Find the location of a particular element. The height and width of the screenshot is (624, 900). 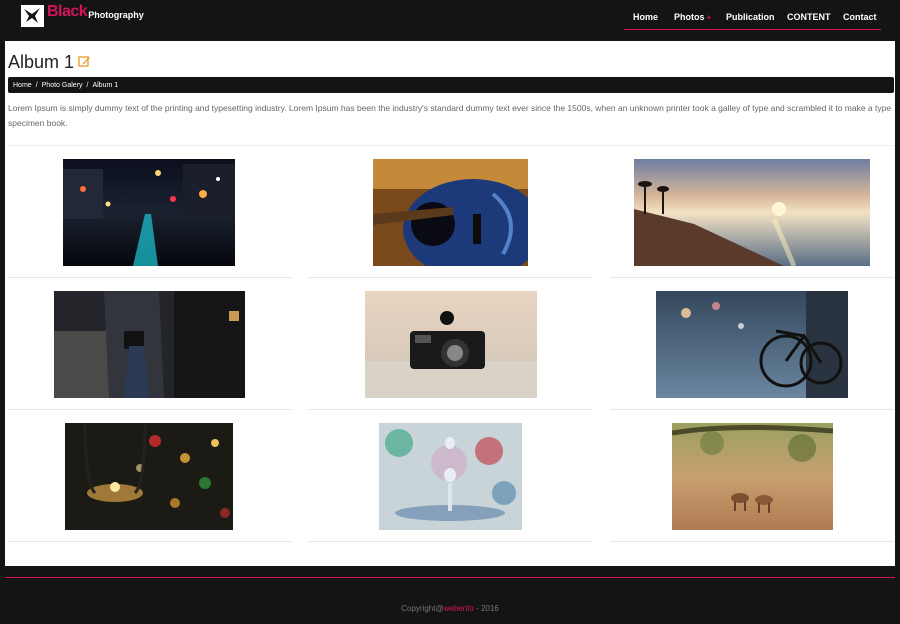

breadcrumb-current: Album 1 is located at coordinates (105, 85).